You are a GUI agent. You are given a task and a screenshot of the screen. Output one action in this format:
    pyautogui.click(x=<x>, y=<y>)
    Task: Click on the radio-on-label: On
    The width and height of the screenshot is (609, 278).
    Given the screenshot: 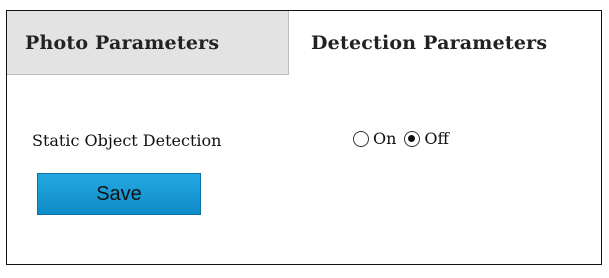 What is the action you would take?
    pyautogui.click(x=385, y=138)
    